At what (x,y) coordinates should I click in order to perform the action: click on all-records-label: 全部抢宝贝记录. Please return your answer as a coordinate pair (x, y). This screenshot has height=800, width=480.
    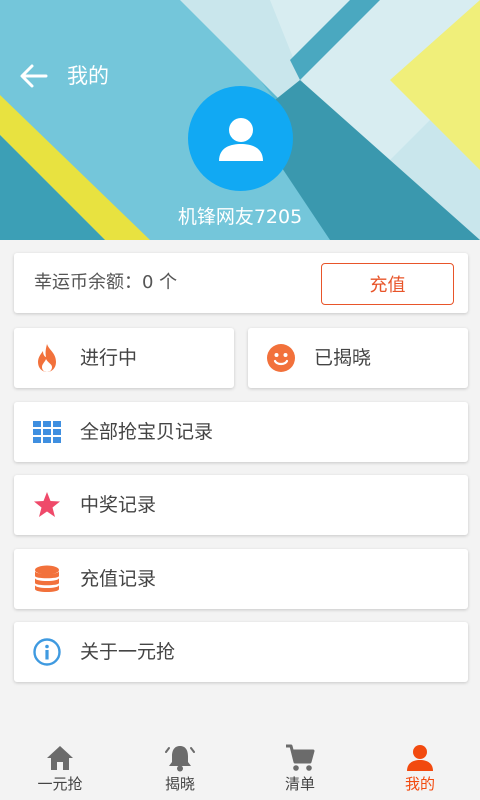
    Looking at the image, I should click on (147, 432).